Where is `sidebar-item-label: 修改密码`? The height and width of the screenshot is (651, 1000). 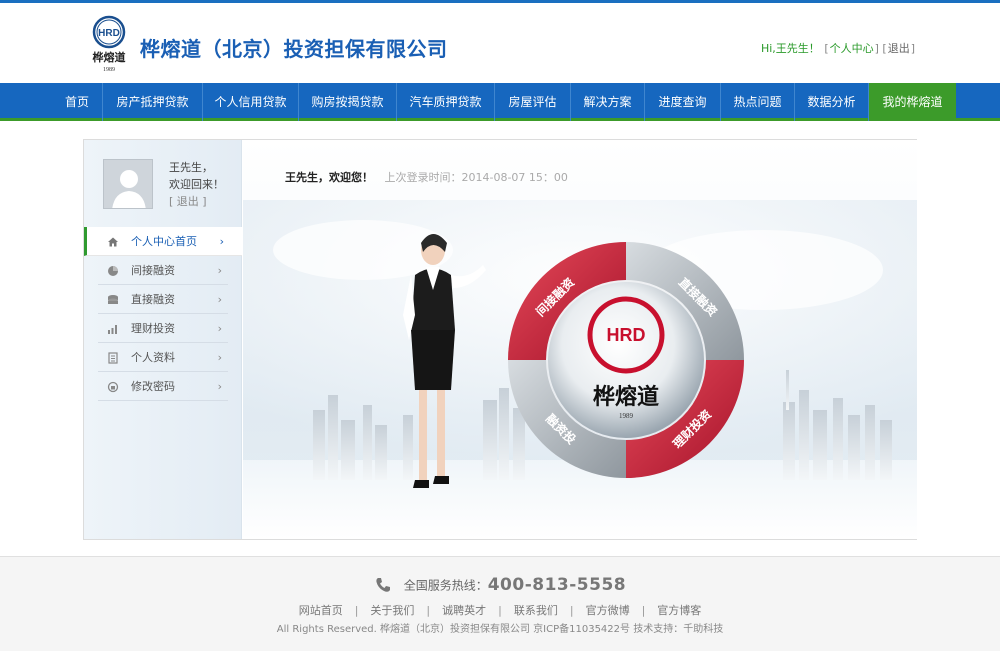 sidebar-item-label: 修改密码 is located at coordinates (153, 386).